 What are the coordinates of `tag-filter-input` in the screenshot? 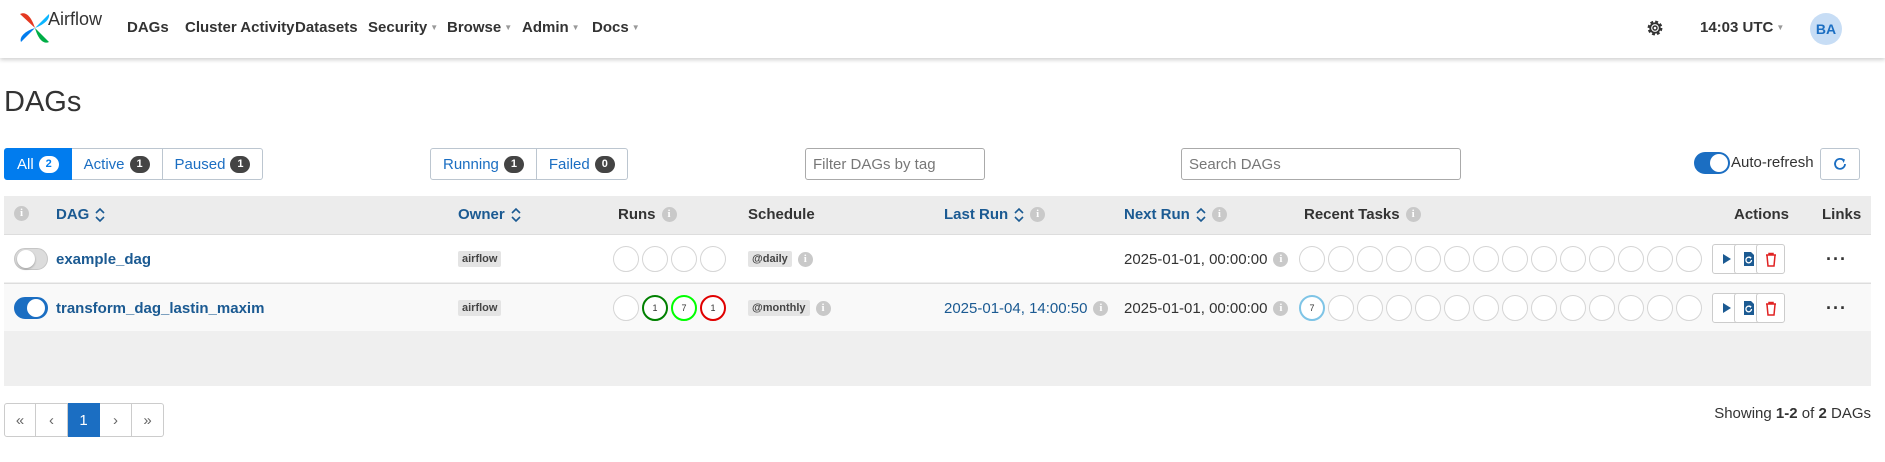 It's located at (895, 164).